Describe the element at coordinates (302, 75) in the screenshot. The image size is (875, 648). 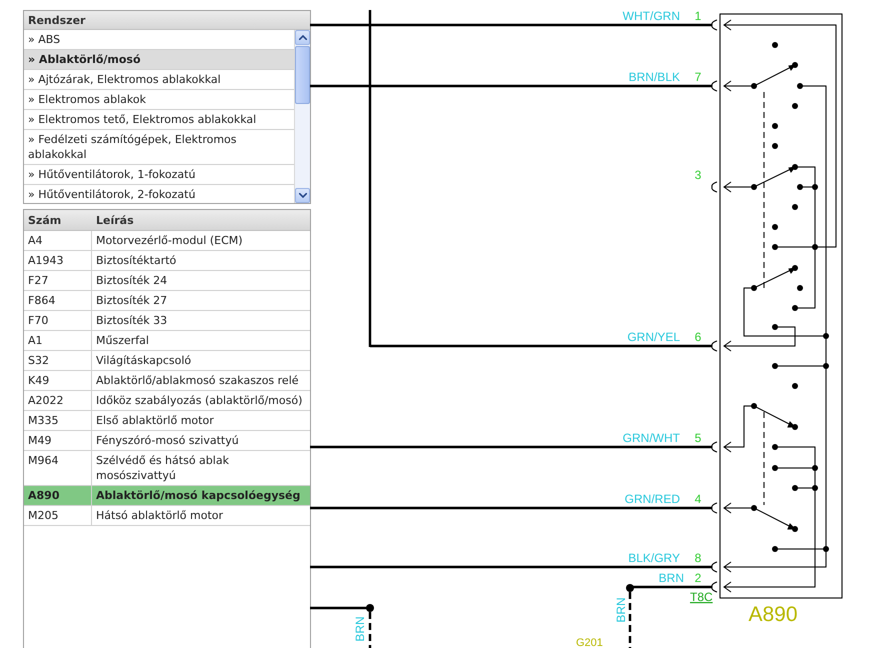
I see `scroll-thumb` at that location.